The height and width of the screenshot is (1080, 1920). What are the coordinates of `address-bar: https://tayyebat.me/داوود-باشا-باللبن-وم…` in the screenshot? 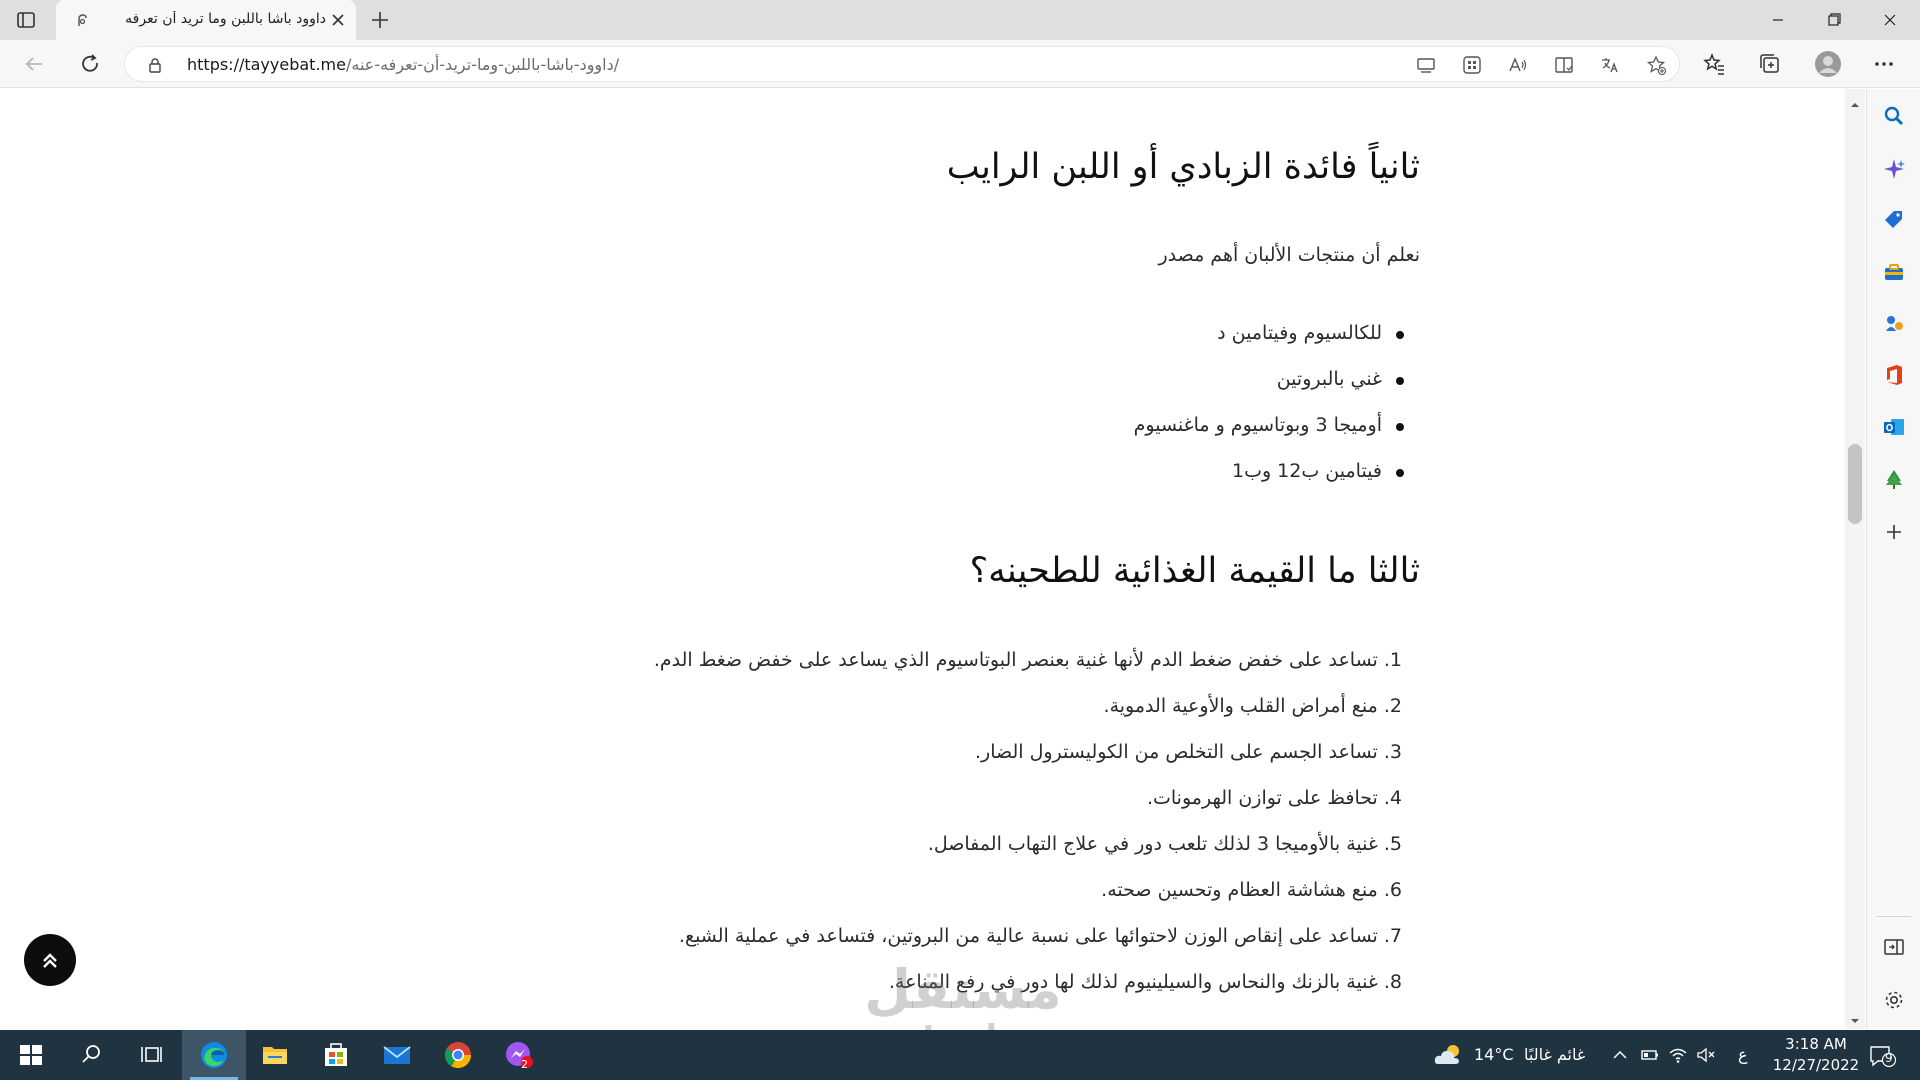 It's located at (902, 64).